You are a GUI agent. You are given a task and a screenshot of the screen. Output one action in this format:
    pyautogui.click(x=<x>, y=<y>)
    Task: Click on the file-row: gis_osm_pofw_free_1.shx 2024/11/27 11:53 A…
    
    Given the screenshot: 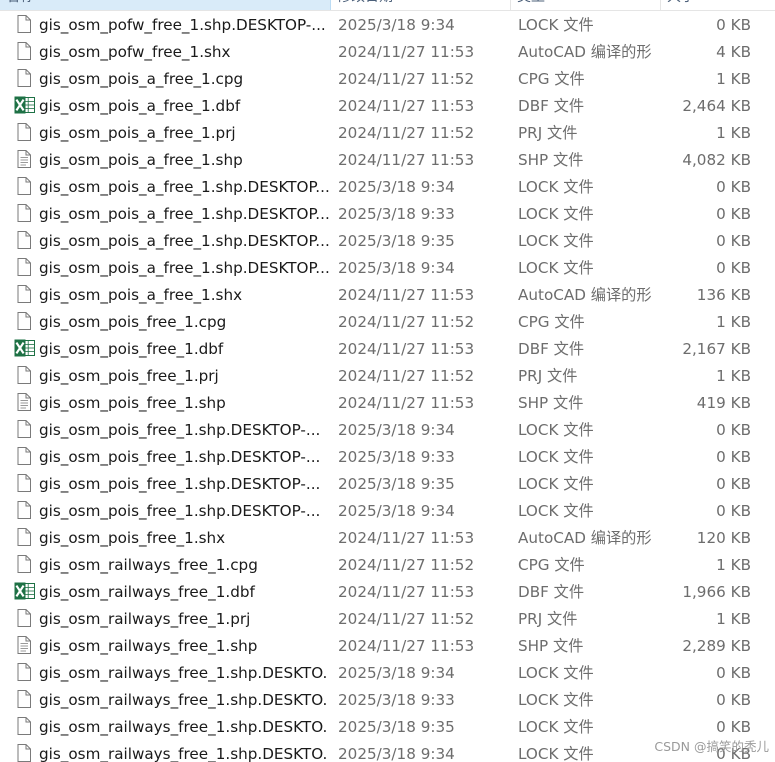 What is the action you would take?
    pyautogui.click(x=387, y=52)
    